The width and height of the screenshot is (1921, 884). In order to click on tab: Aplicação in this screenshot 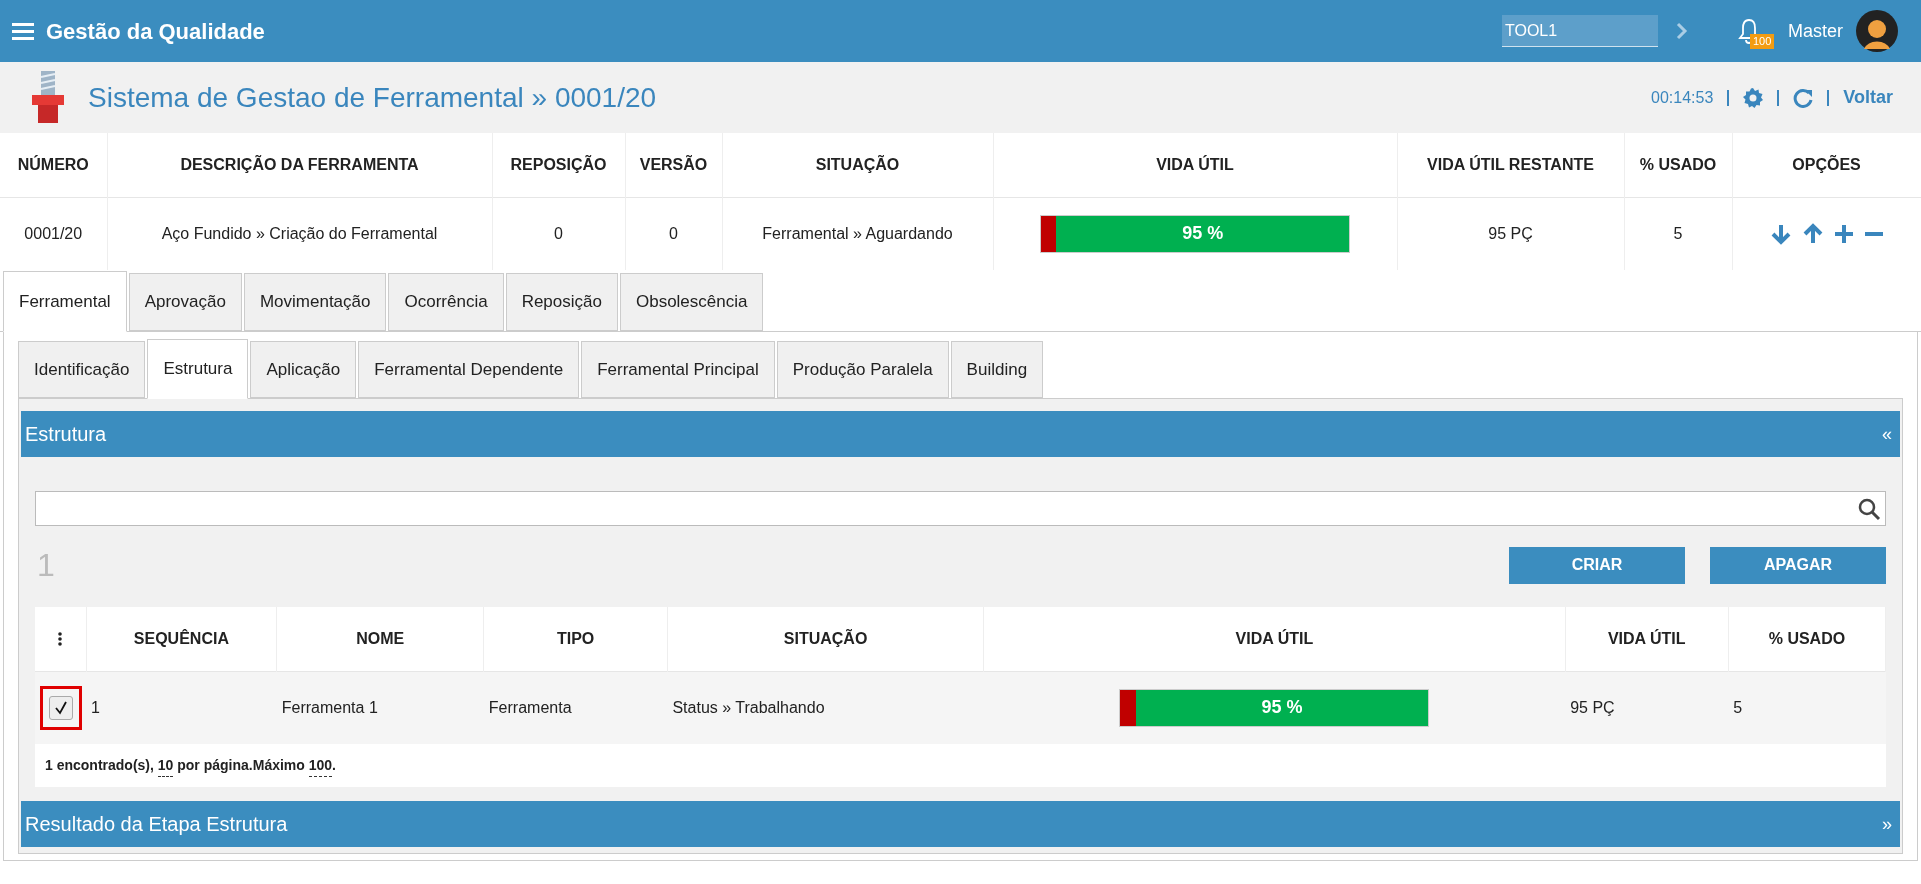, I will do `click(303, 369)`.